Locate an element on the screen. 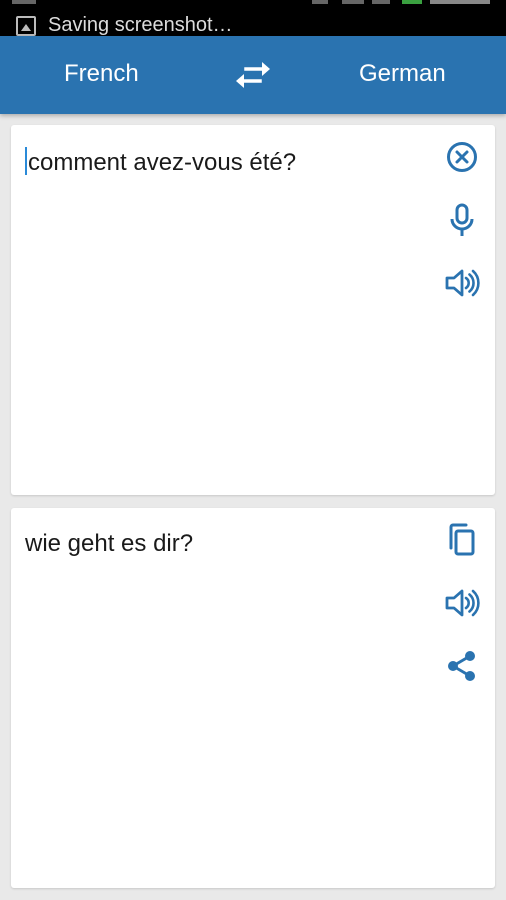 The width and height of the screenshot is (506, 900). speak-source-button is located at coordinates (462, 283).